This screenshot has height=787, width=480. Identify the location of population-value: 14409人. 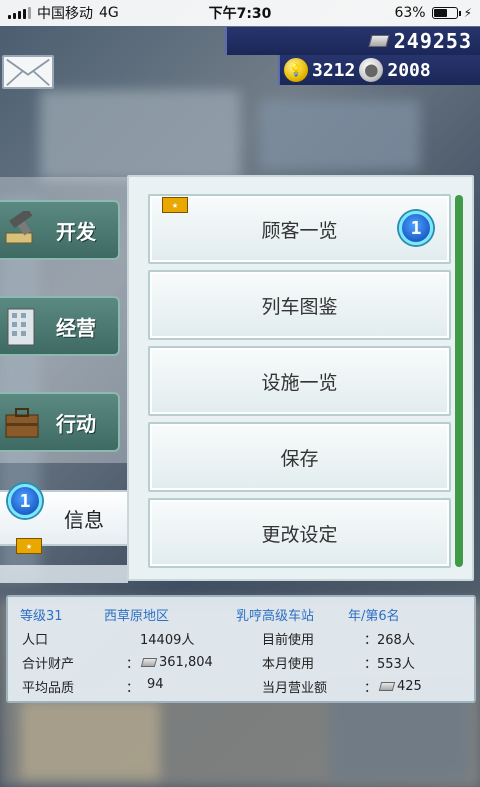
(167, 640).